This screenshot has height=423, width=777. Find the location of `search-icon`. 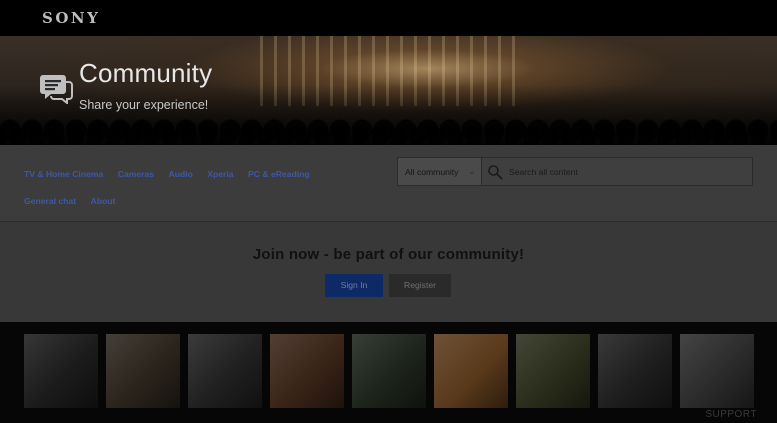

search-icon is located at coordinates (495, 172).